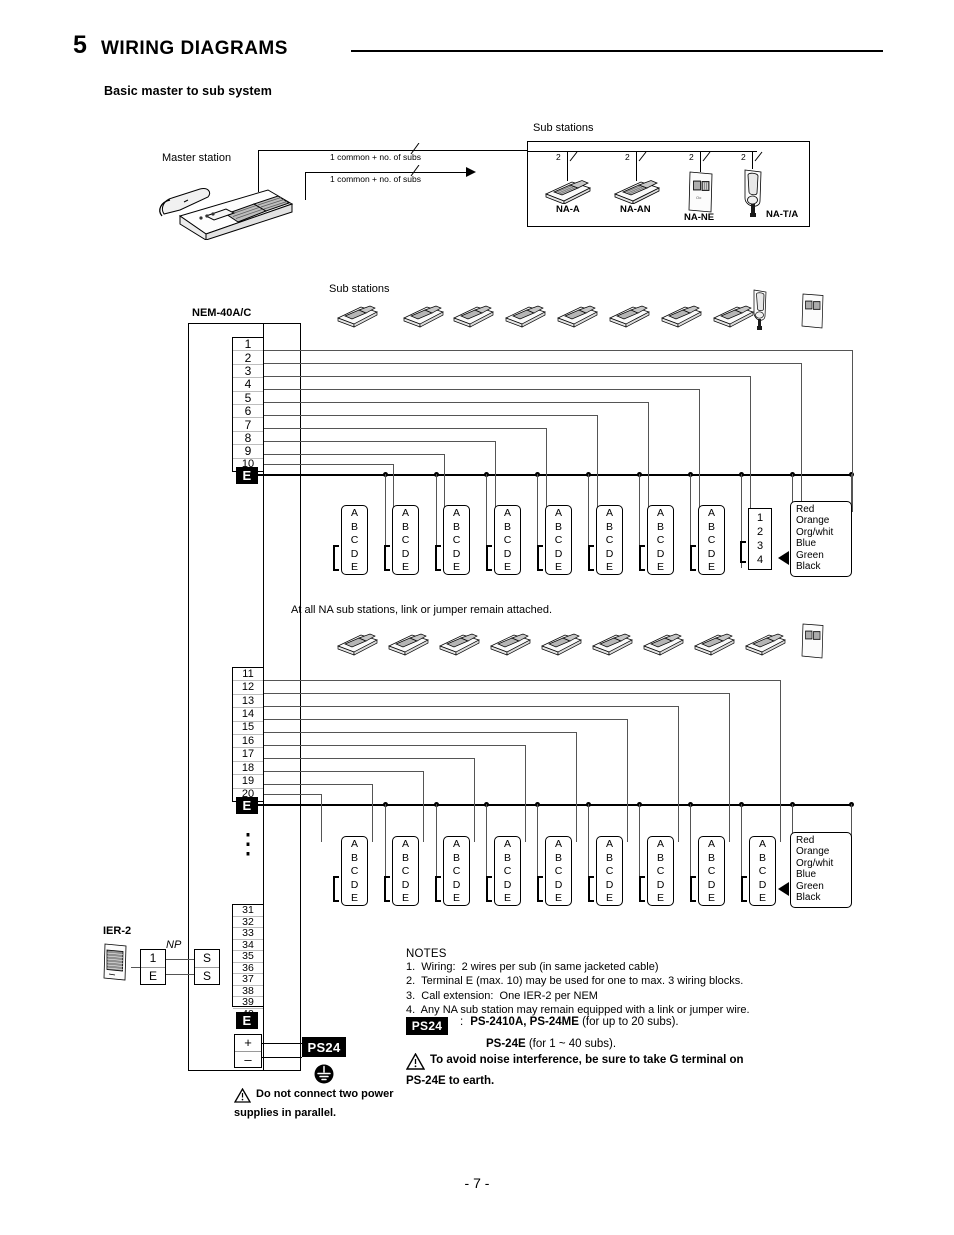 This screenshot has height=1235, width=954. What do you see at coordinates (248, 1060) in the screenshot?
I see `power-terminal-minus: –` at bounding box center [248, 1060].